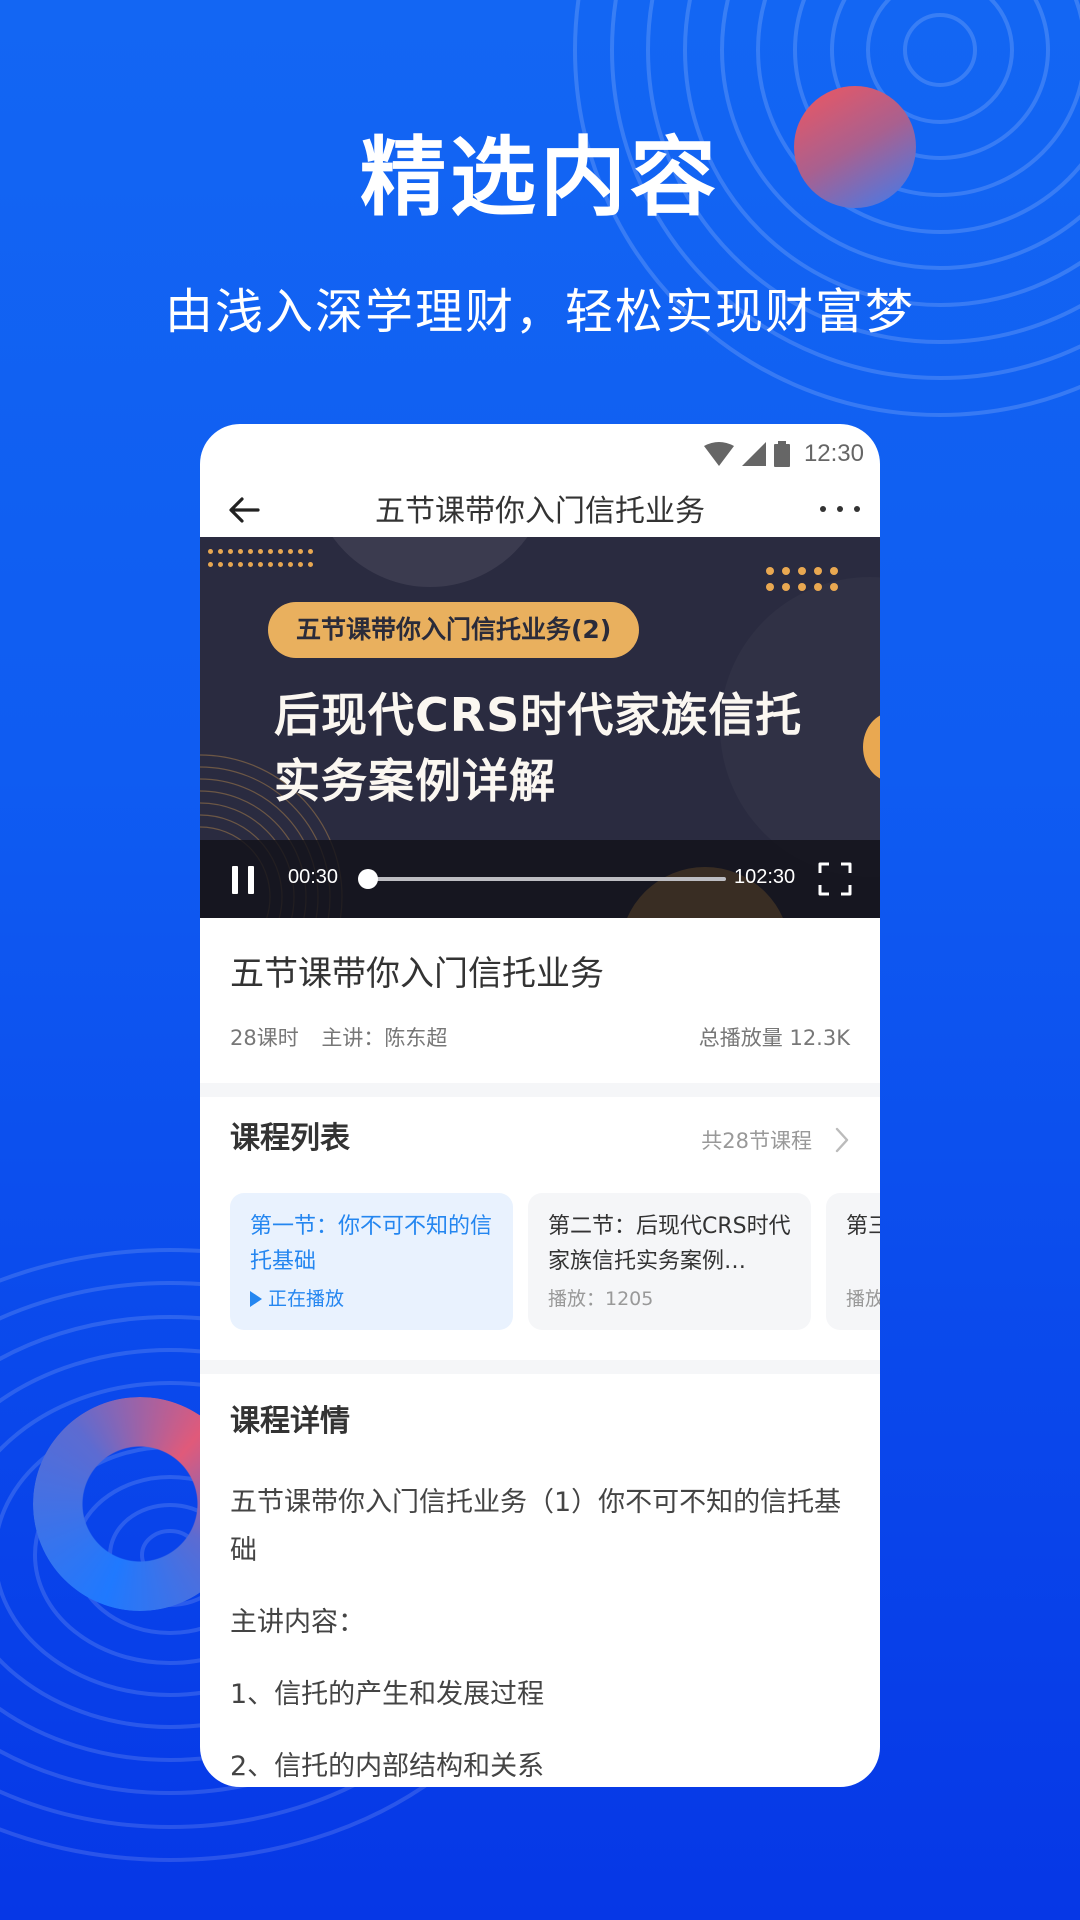 This screenshot has height=1920, width=1080. Describe the element at coordinates (842, 1140) in the screenshot. I see `chevron-right-icon` at that location.